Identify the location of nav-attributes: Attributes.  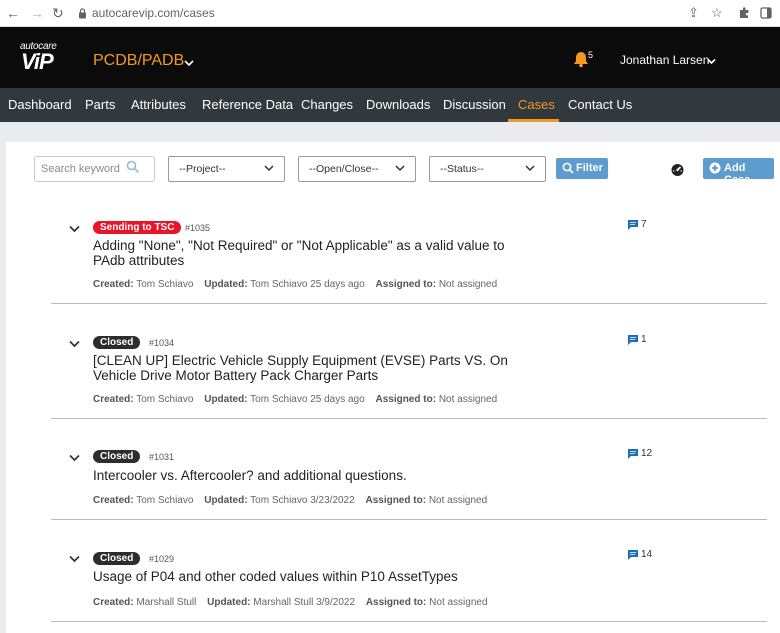
(158, 105).